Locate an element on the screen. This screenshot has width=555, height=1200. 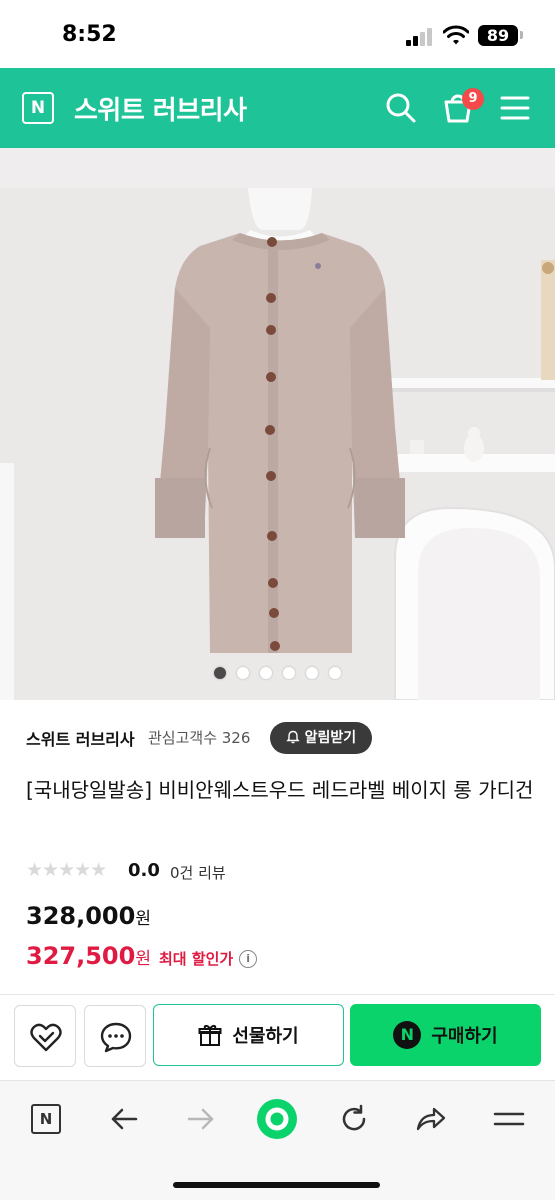
forward-arrow-svg is located at coordinates (200, 1119).